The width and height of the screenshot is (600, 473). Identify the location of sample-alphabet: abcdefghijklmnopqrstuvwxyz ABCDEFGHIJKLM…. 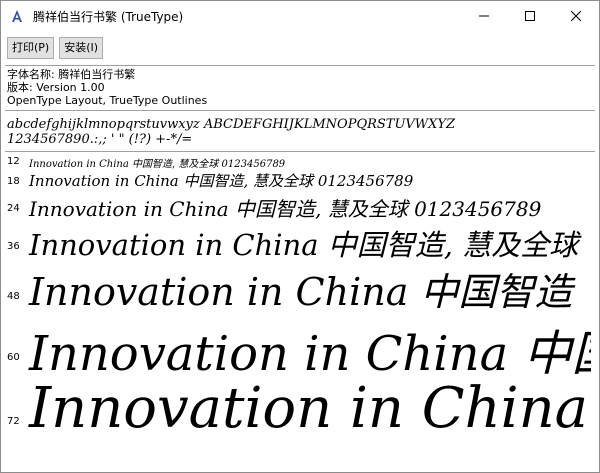
(231, 124).